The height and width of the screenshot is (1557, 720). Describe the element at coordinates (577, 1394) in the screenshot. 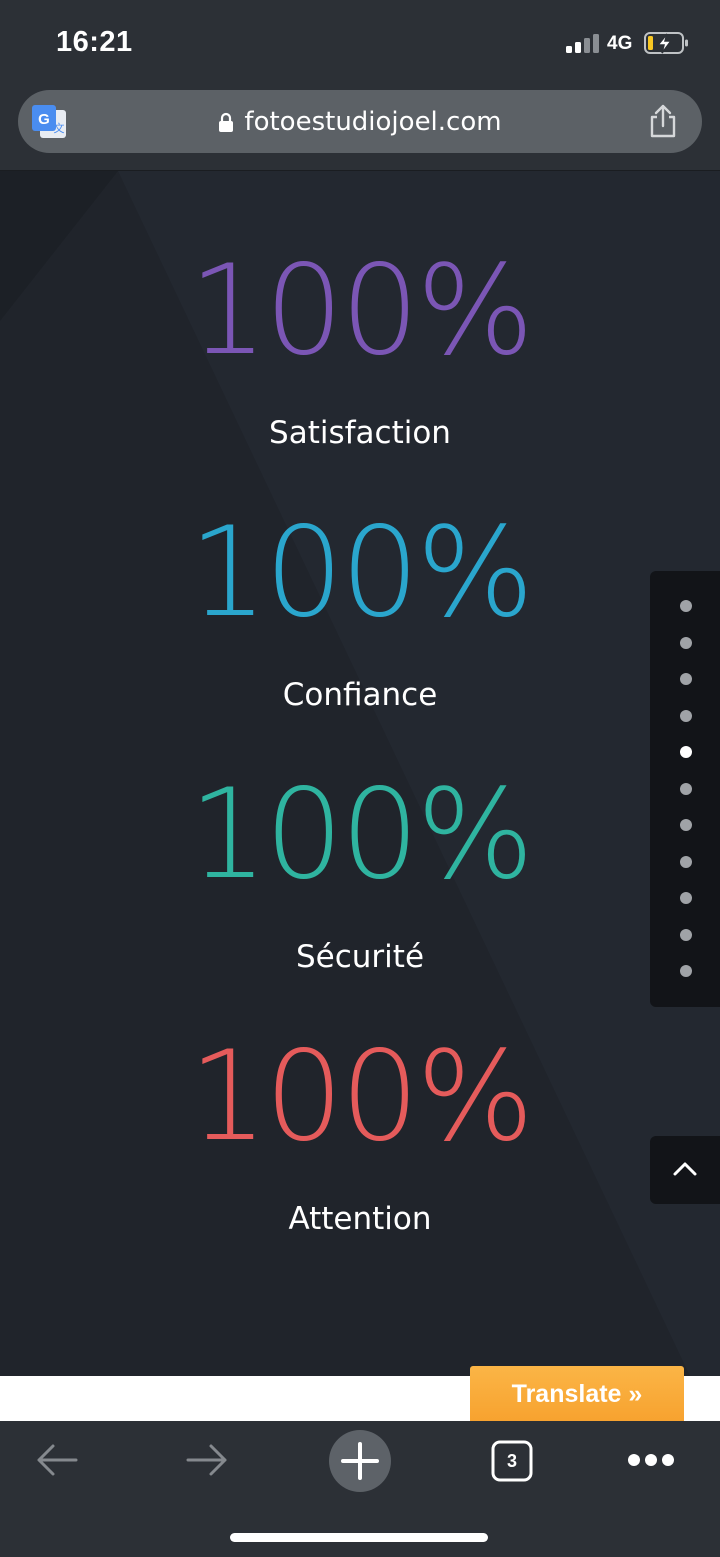

I see `translate-button: Translate »` at that location.